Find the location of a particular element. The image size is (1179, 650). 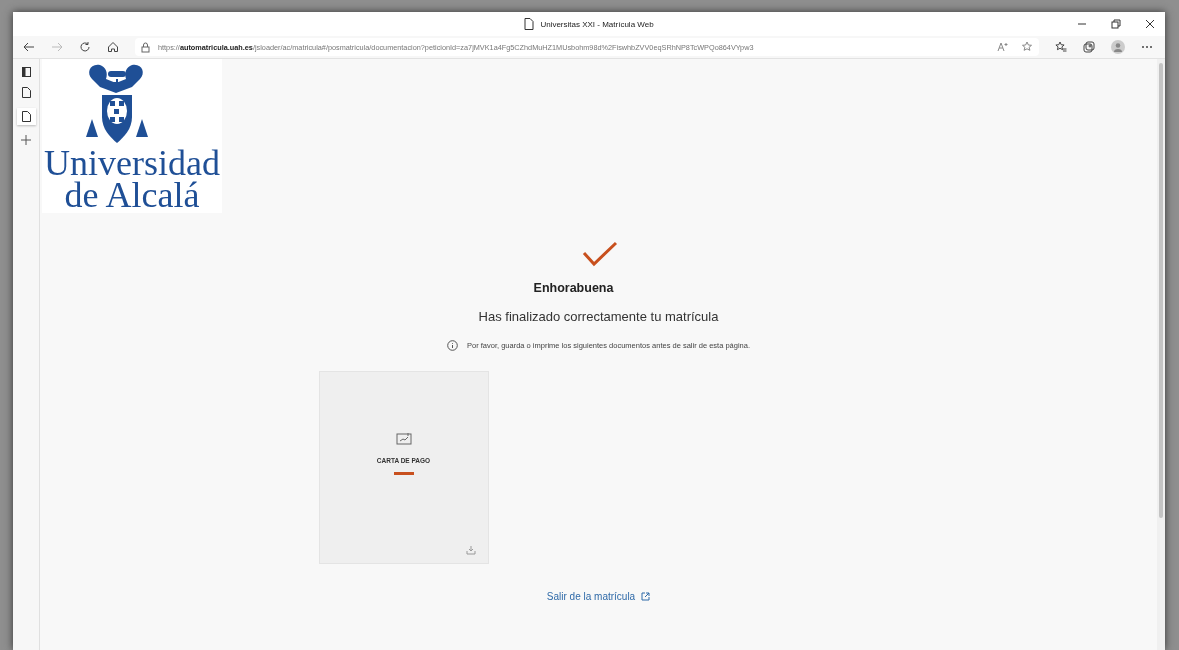

scrollbar is located at coordinates (1161, 354).